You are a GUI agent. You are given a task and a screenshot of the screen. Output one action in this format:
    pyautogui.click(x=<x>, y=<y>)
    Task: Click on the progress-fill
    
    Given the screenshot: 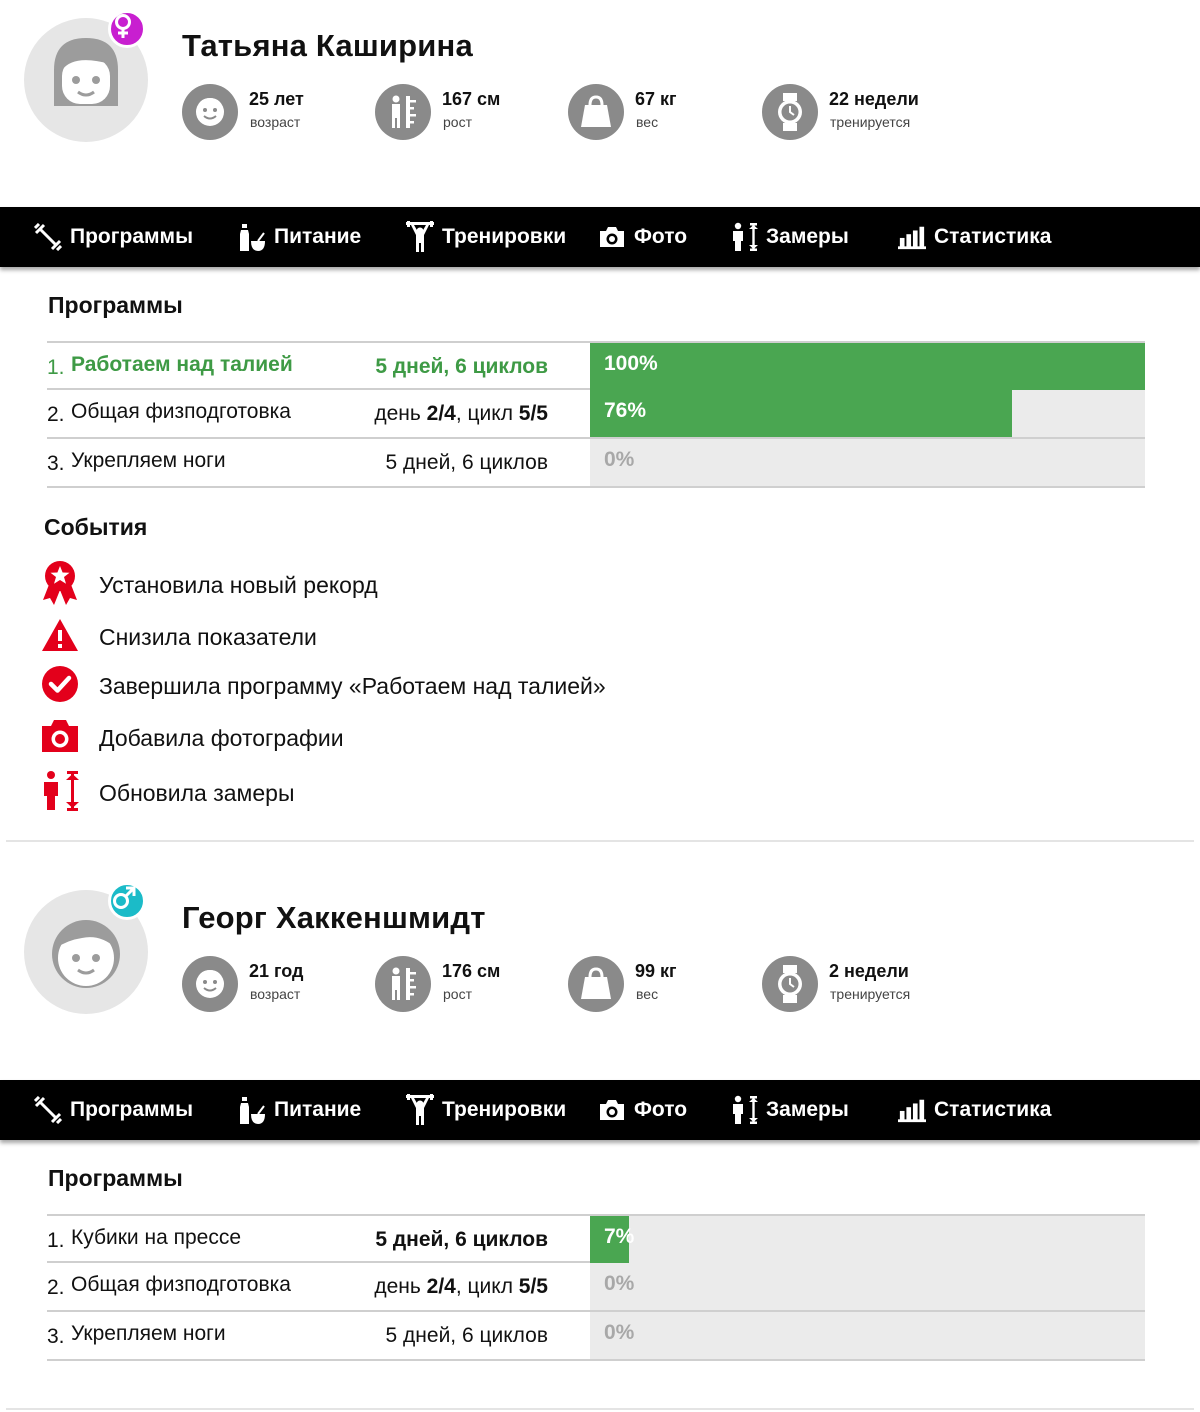 What is the action you would take?
    pyautogui.click(x=801, y=413)
    